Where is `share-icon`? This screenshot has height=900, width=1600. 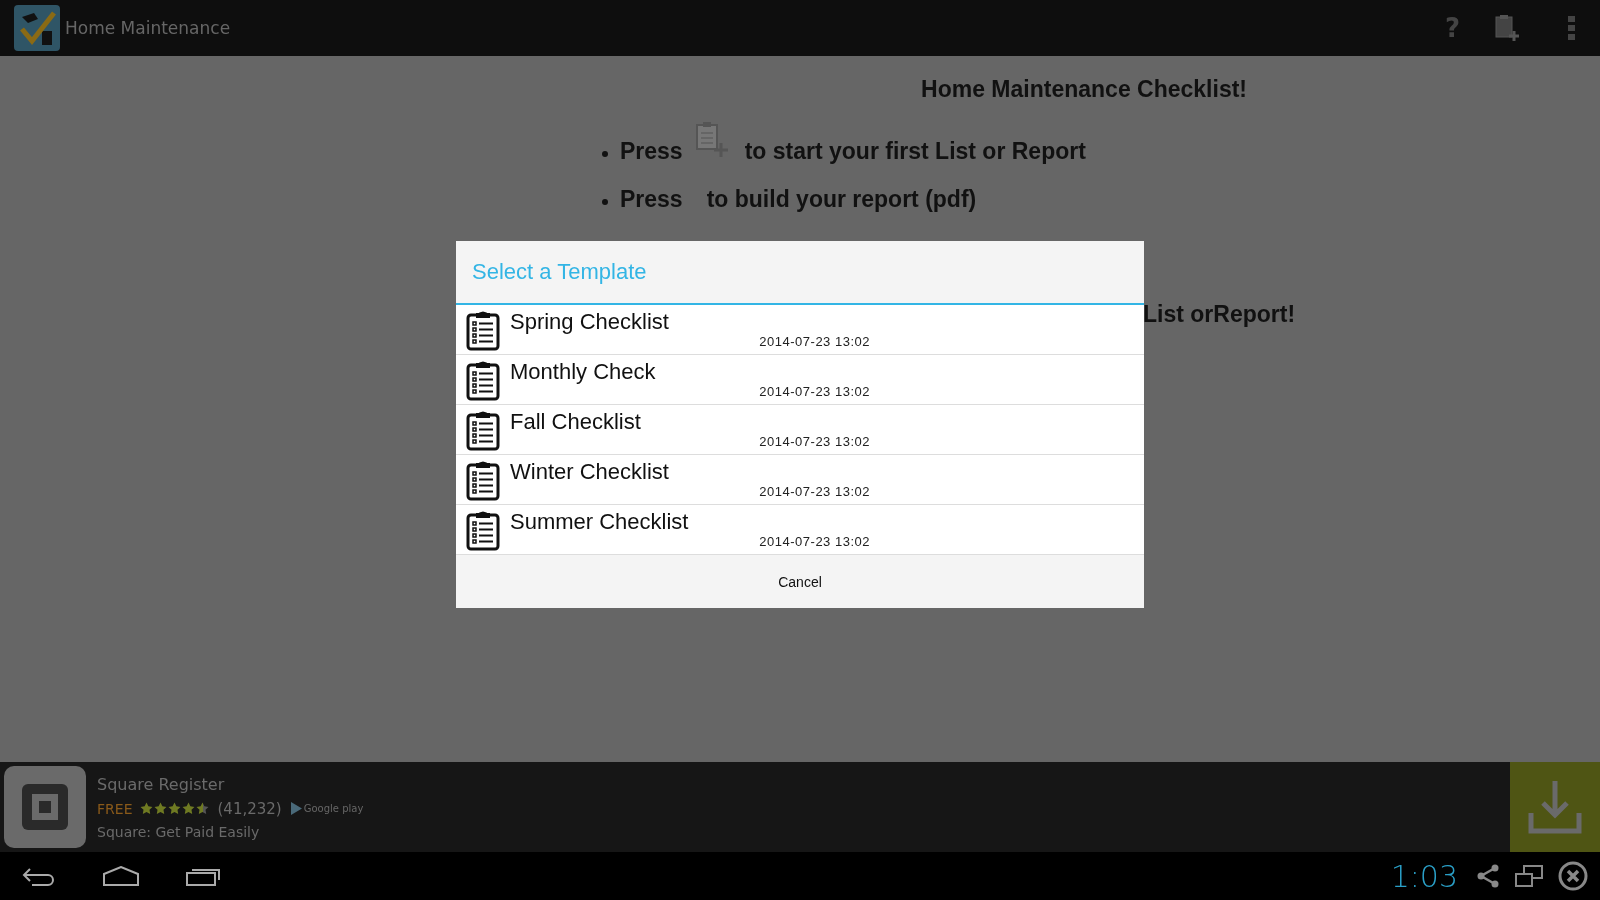
share-icon is located at coordinates (1488, 876).